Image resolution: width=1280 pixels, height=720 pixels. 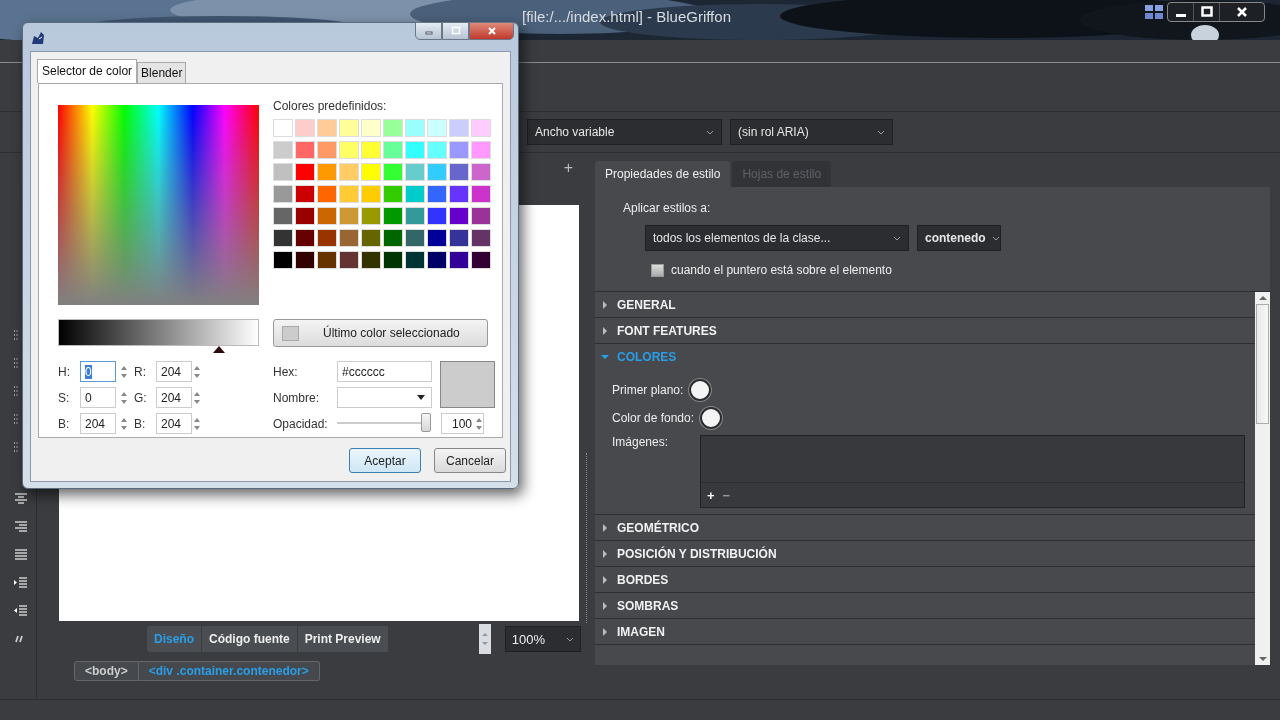 I want to click on zoom-spinner, so click(x=484, y=639).